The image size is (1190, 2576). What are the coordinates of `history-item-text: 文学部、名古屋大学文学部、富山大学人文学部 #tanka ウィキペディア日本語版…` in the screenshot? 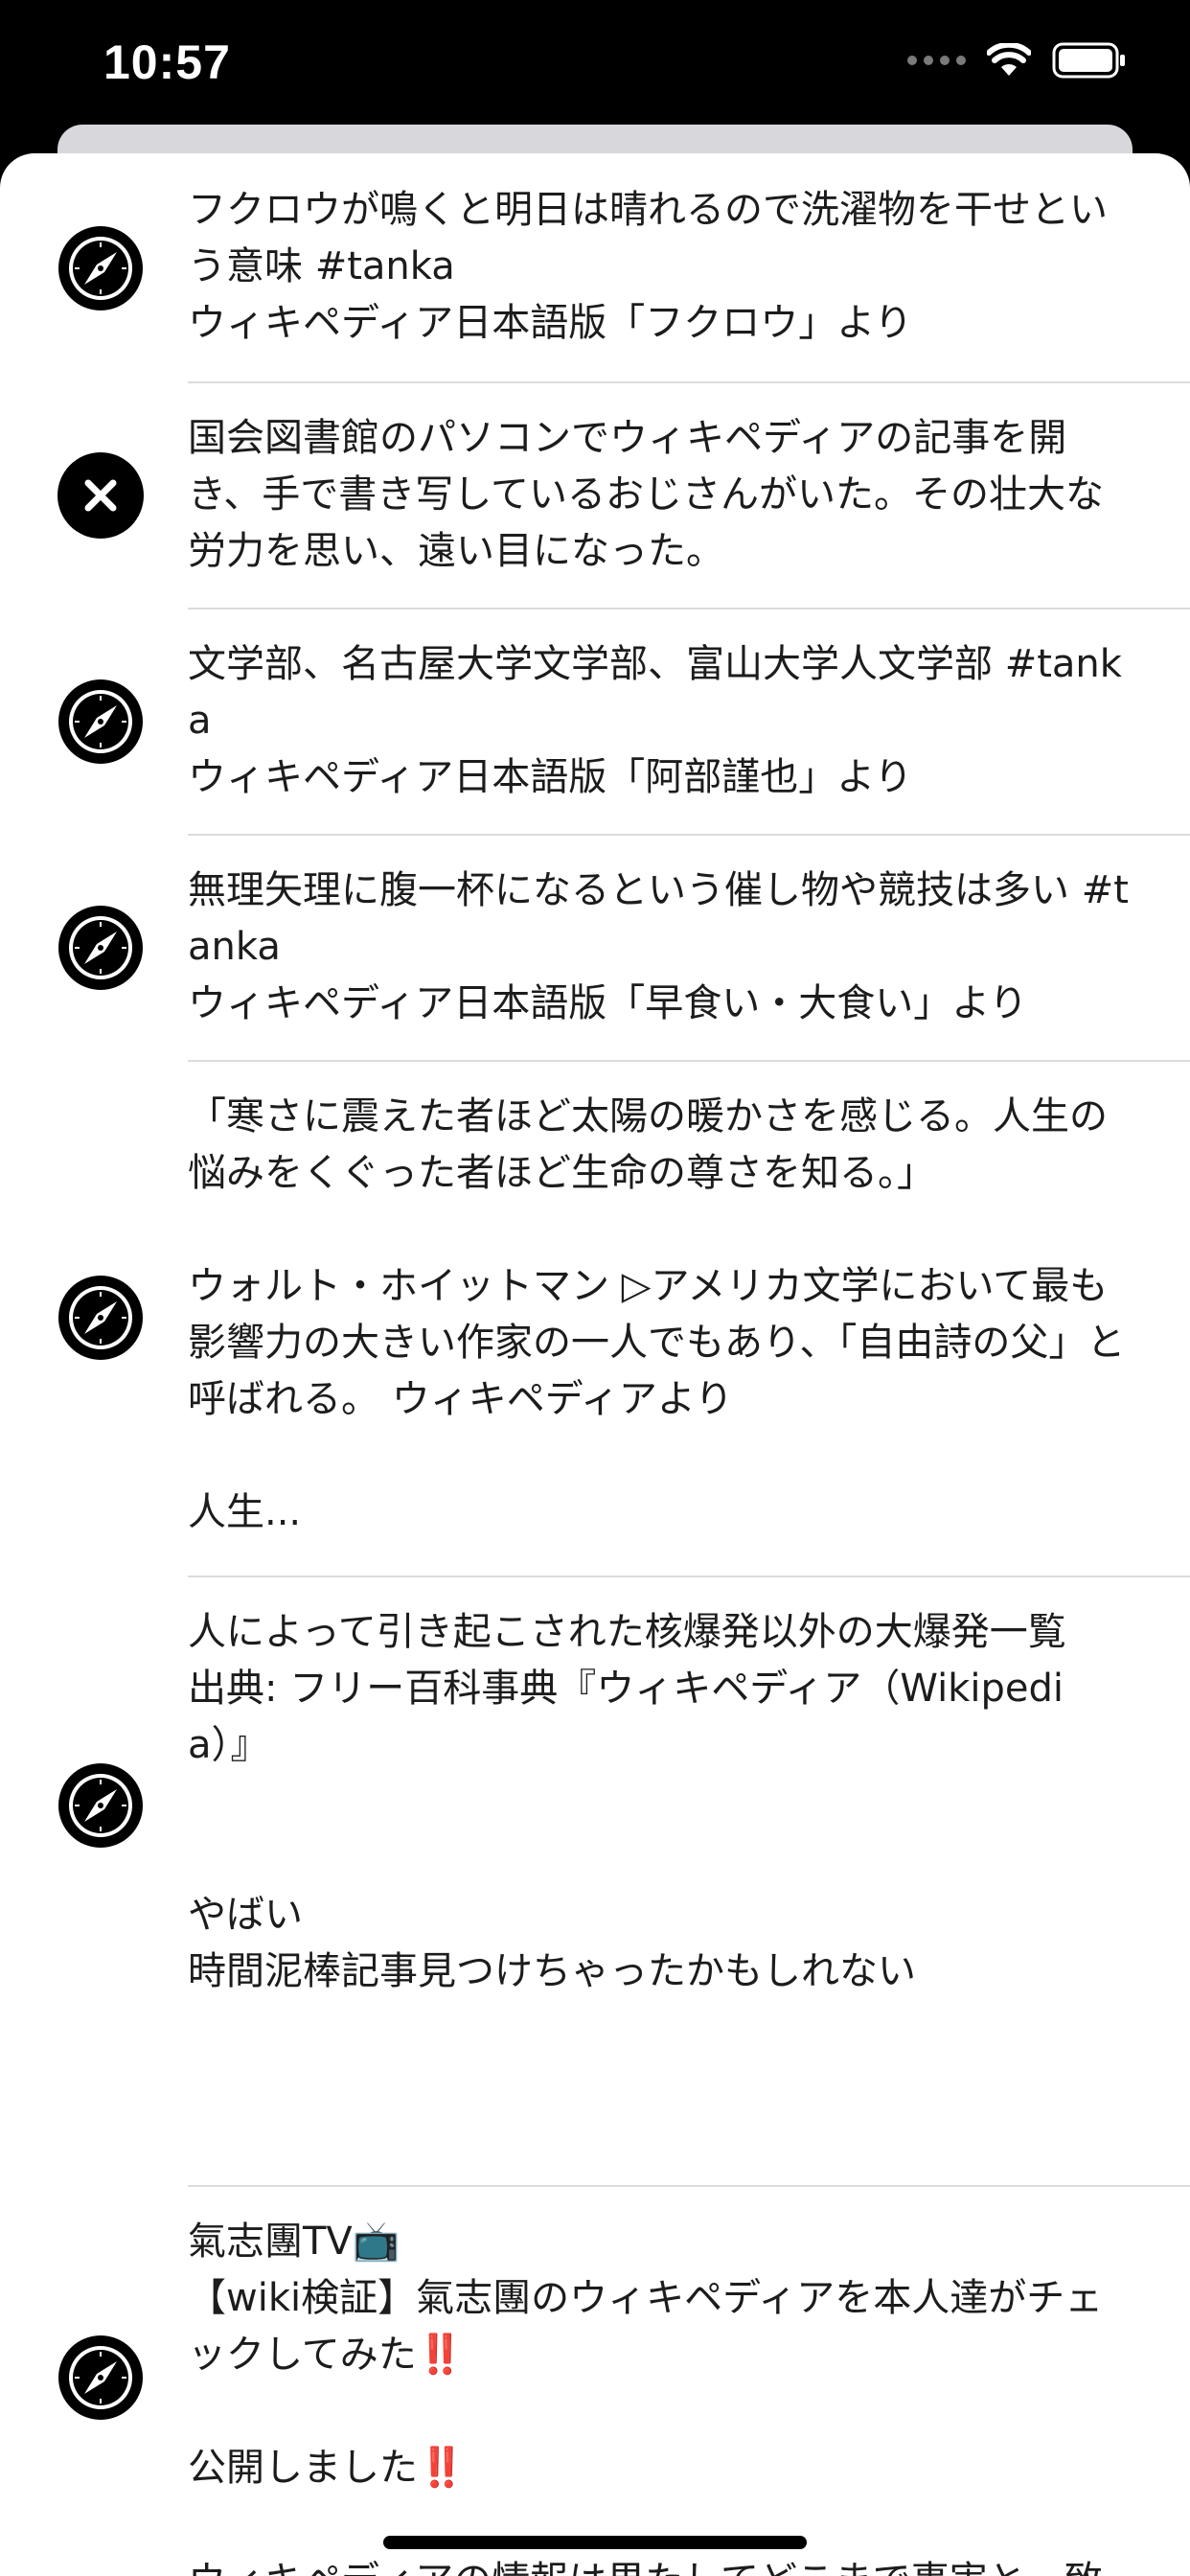 It's located at (655, 720).